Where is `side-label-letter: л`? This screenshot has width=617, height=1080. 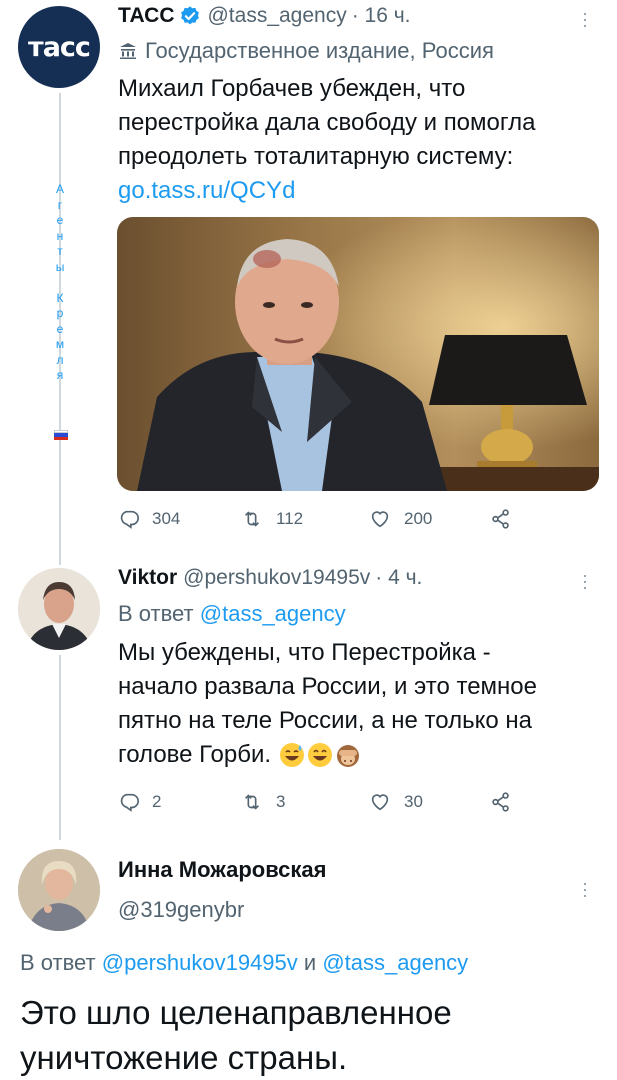
side-label-letter: л is located at coordinates (60, 359).